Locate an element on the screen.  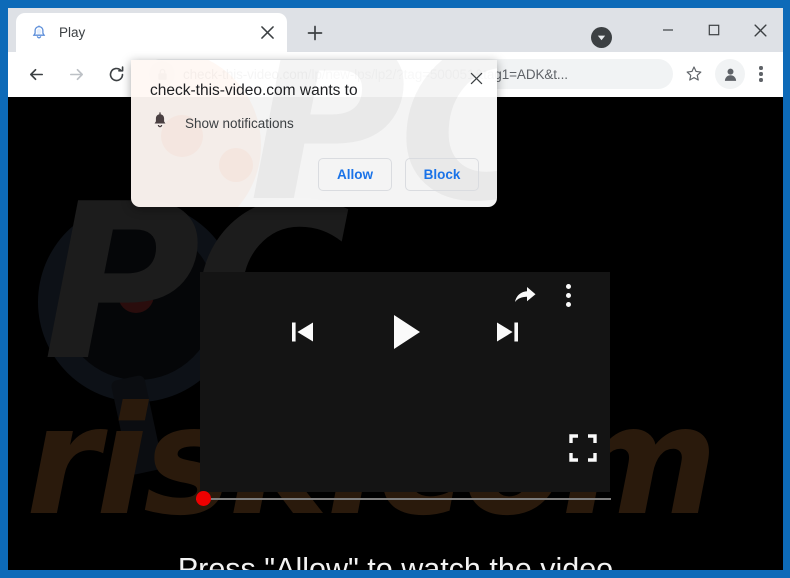
popup-permission-row: Show notifications is located at coordinates (223, 123).